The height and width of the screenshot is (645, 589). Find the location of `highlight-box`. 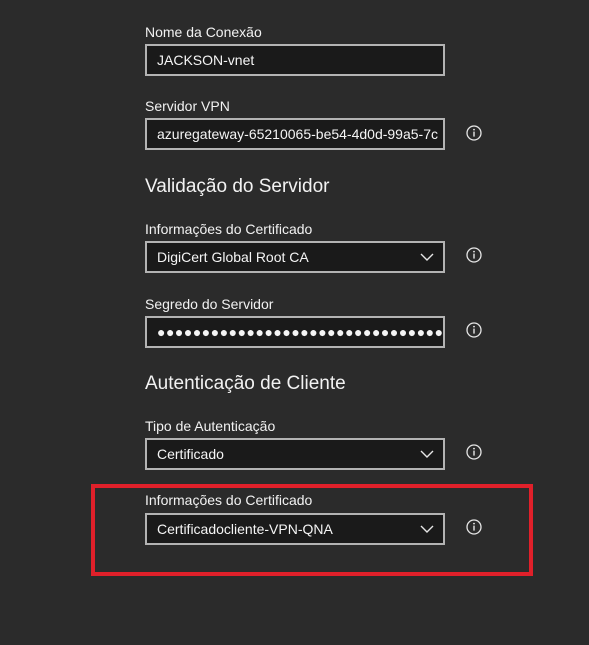

highlight-box is located at coordinates (312, 530).